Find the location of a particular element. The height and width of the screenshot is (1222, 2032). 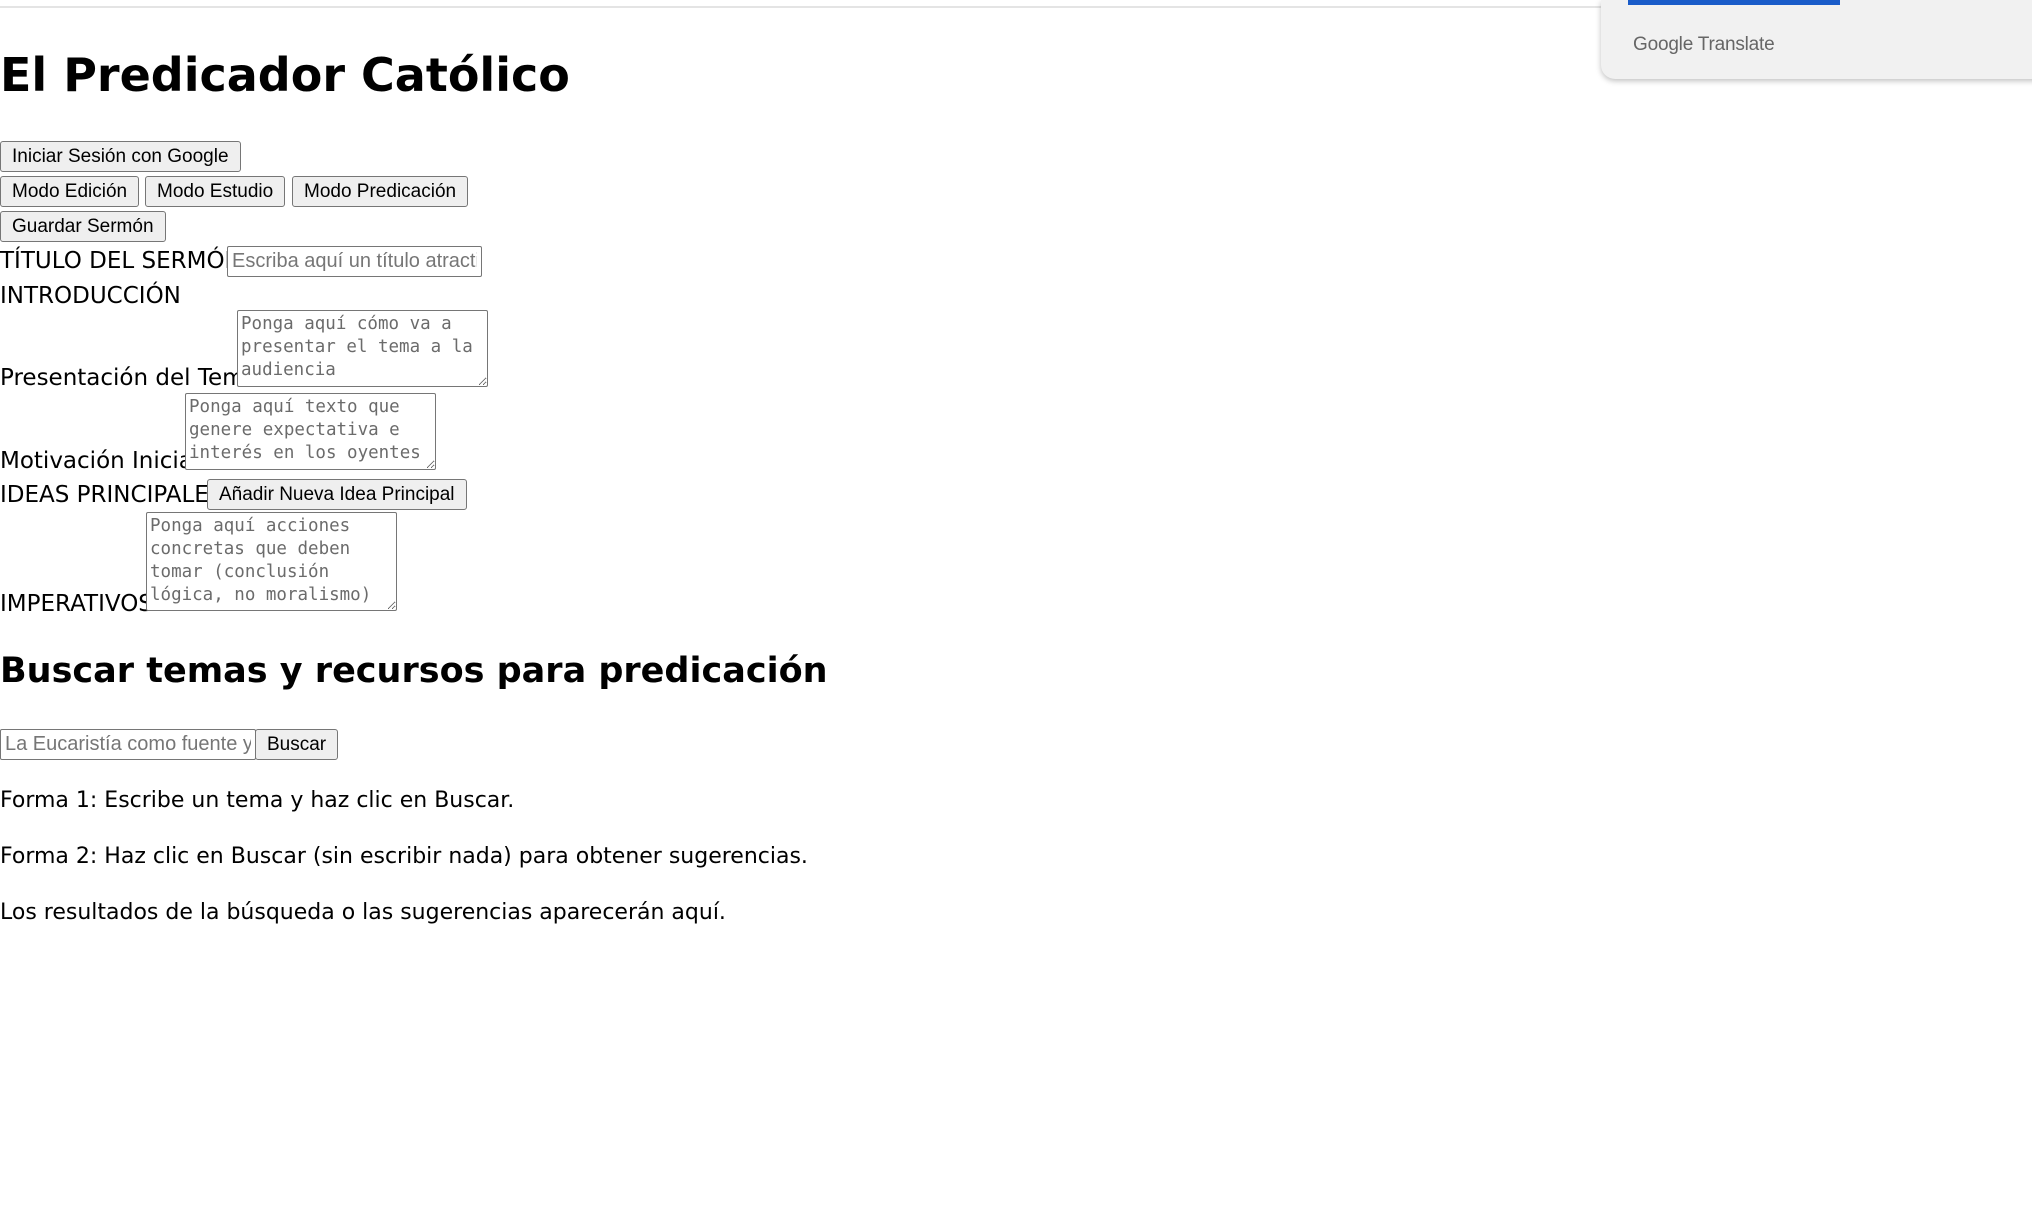

motivacion-label: Motivación Inicial is located at coordinates (100, 461).